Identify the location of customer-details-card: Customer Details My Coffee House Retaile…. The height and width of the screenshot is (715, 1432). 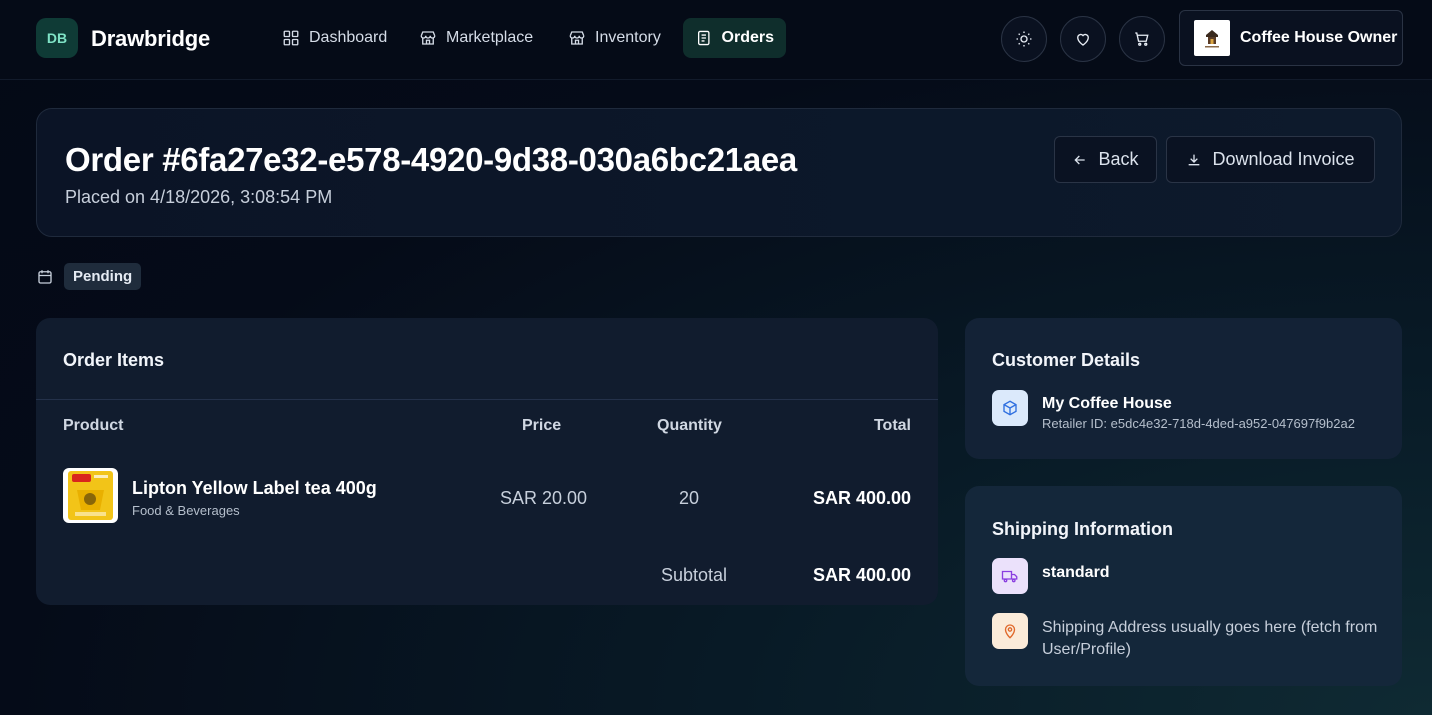
(1183, 388).